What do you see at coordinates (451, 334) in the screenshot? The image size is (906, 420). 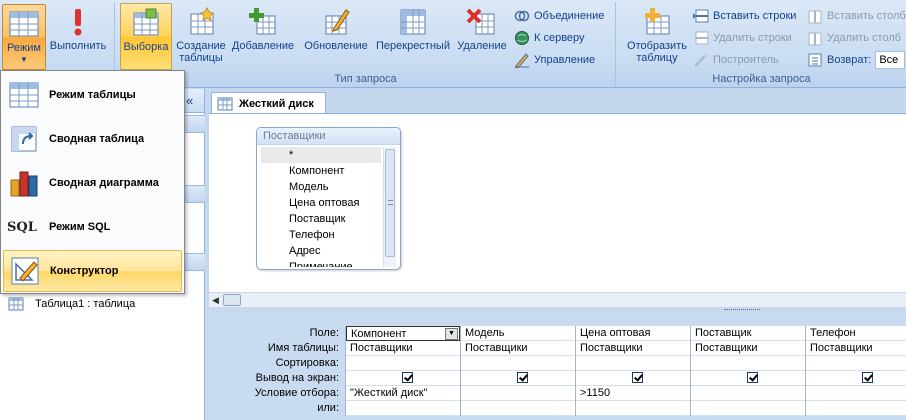 I see `dropdown-arrow-icon: ▼` at bounding box center [451, 334].